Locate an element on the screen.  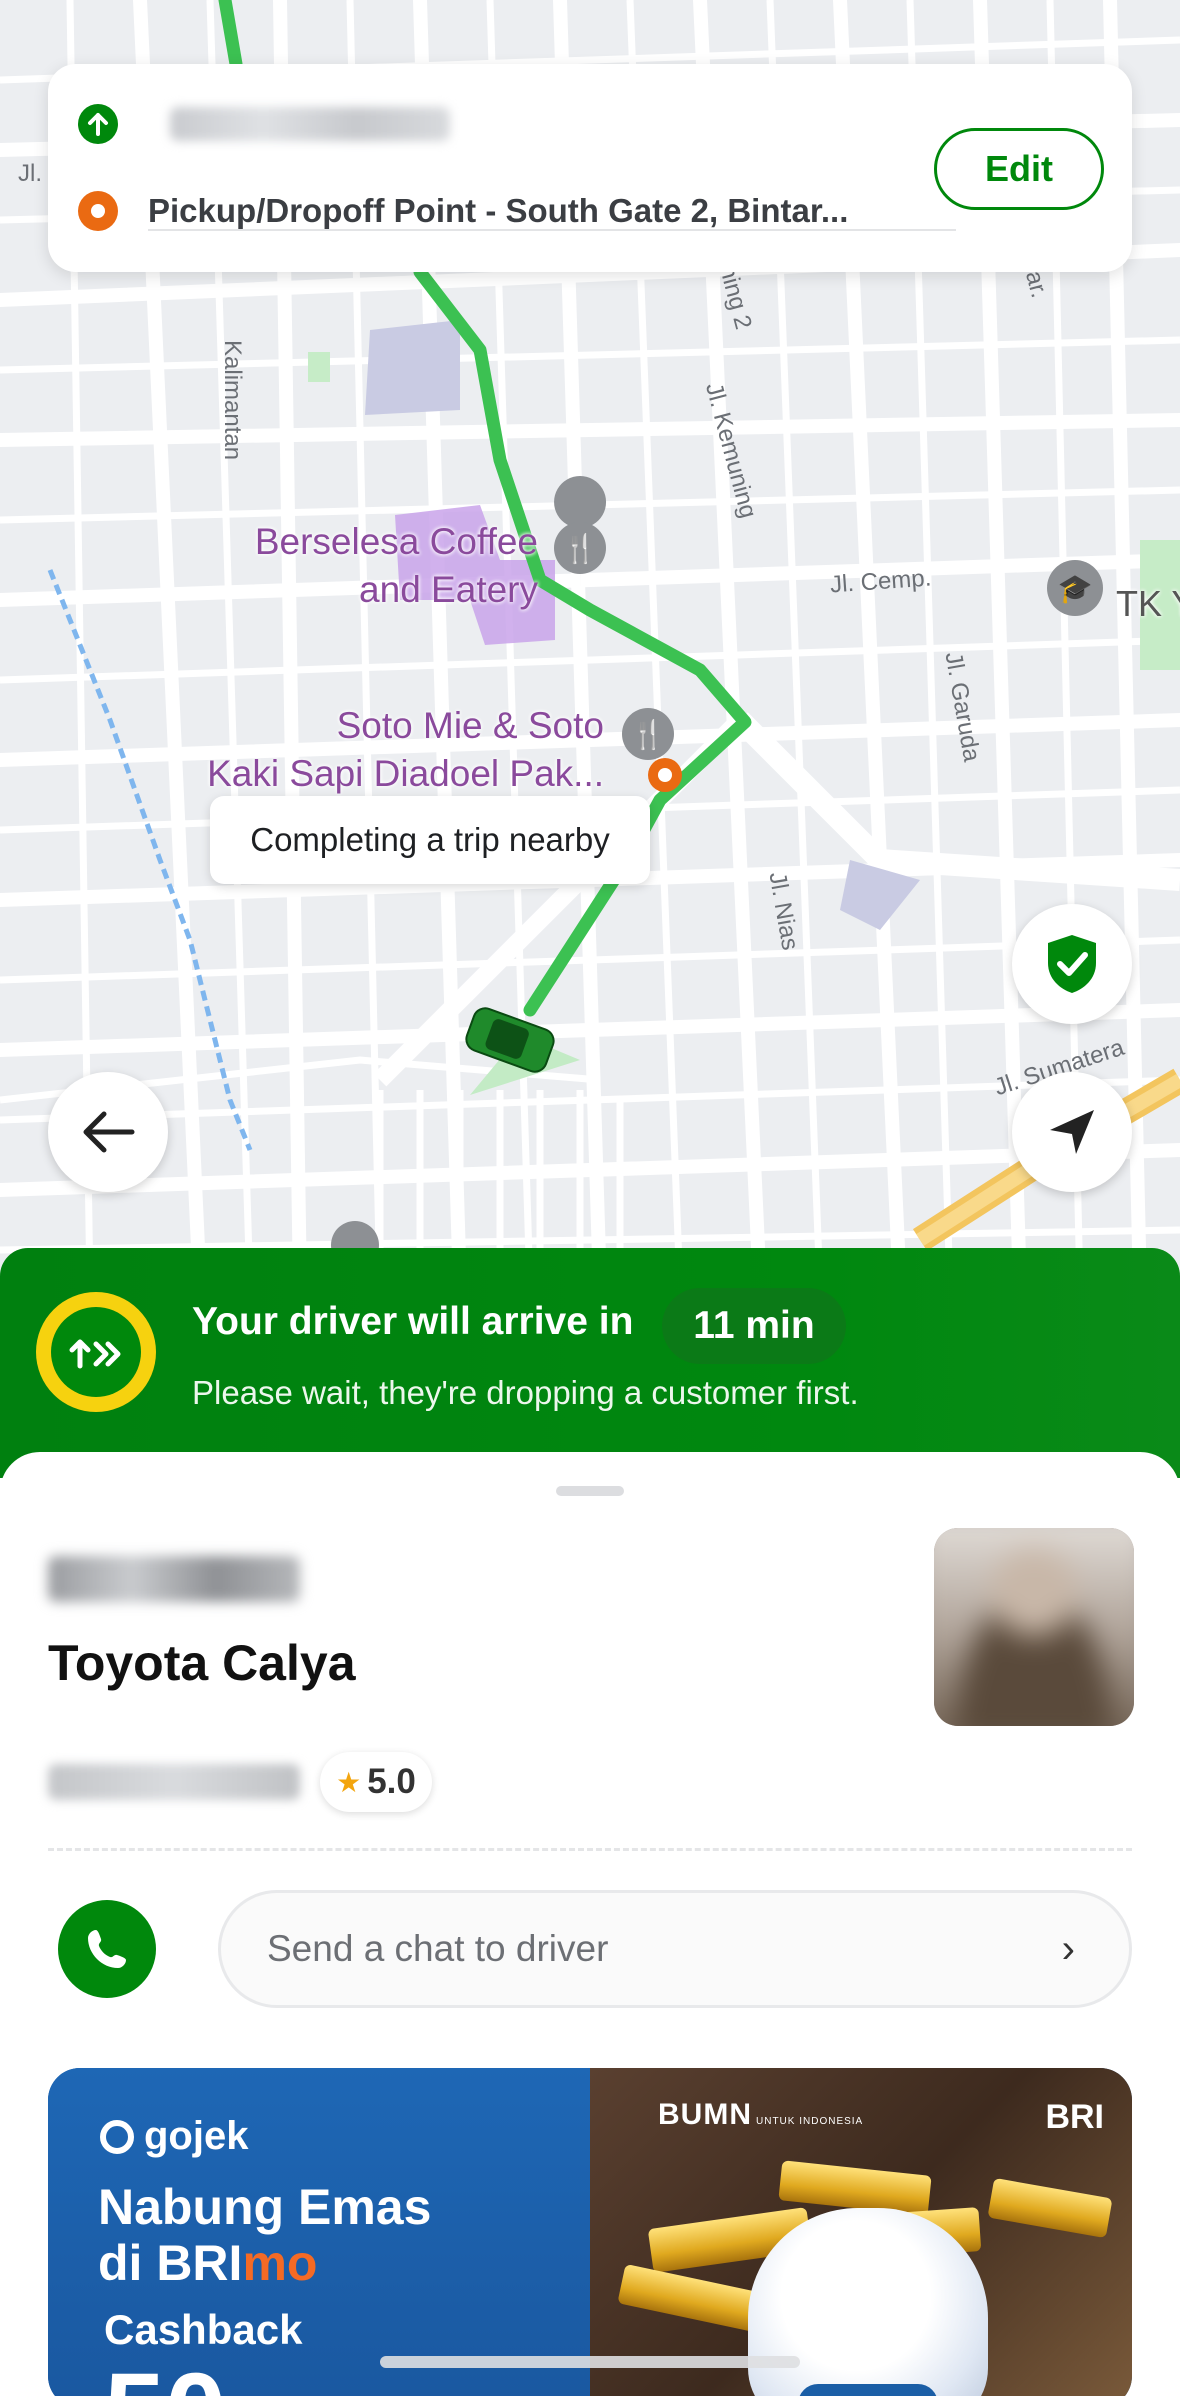
trip-status-tooltip: Completing a trip nearby is located at coordinates (430, 840).